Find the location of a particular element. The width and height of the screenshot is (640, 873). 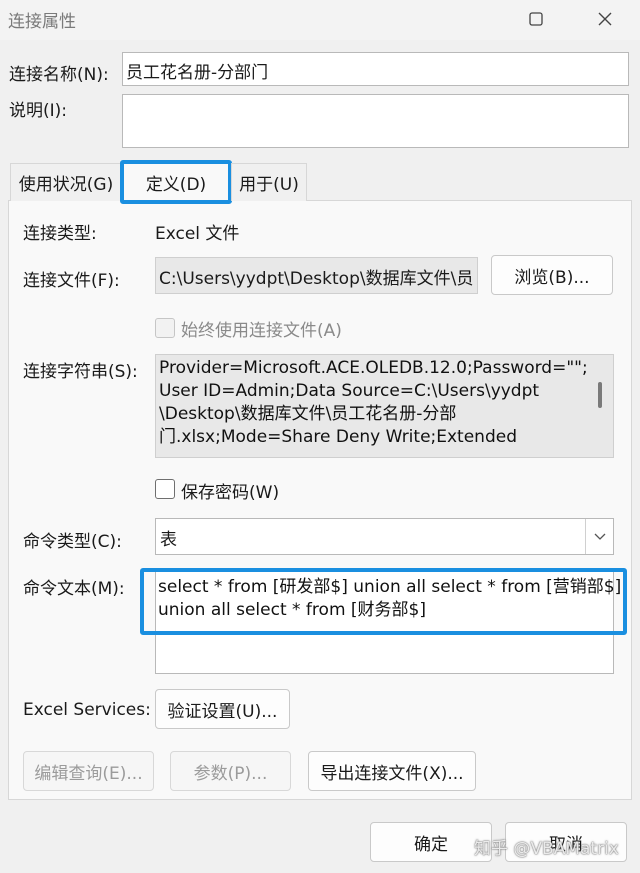

connection-file-value: C:\Users\yydpt\Desktop\数据库文件\员 is located at coordinates (316, 279).